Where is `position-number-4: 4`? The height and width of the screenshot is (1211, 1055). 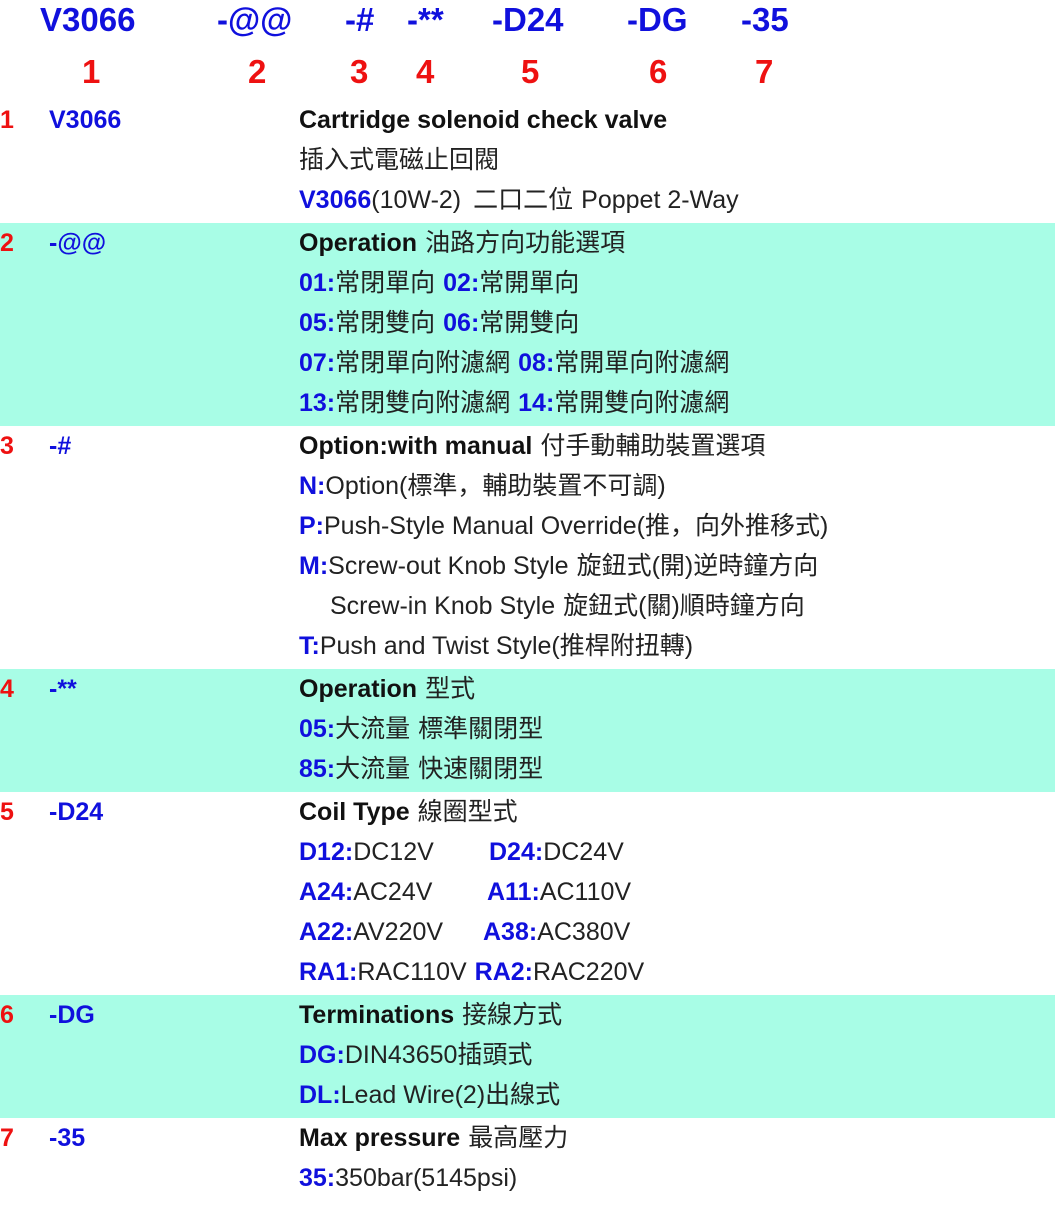
position-number-4: 4 is located at coordinates (425, 71).